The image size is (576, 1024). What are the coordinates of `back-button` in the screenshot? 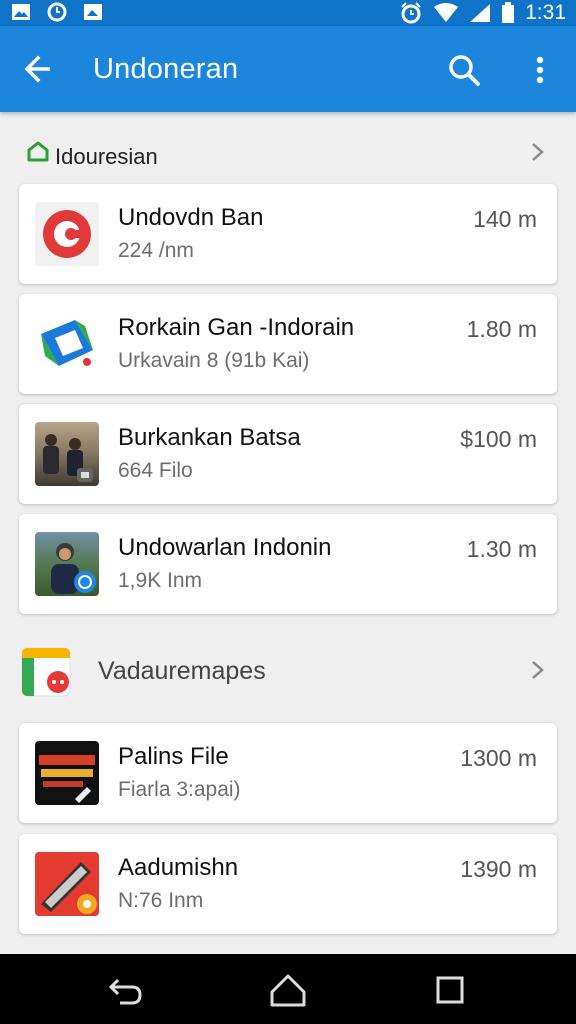 It's located at (38, 69).